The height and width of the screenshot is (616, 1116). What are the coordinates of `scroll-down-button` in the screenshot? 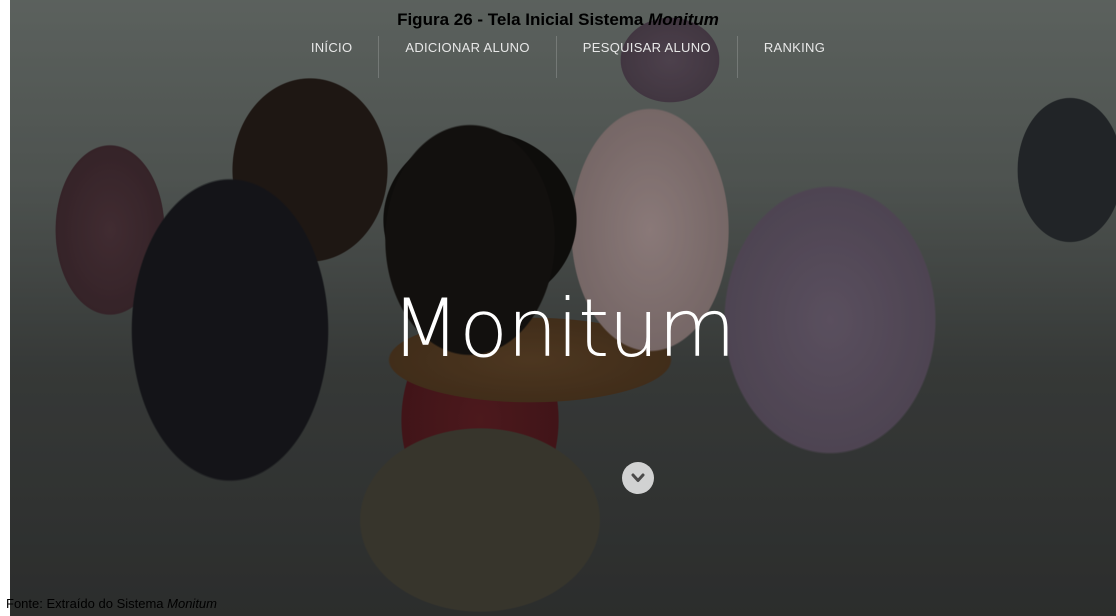 It's located at (638, 478).